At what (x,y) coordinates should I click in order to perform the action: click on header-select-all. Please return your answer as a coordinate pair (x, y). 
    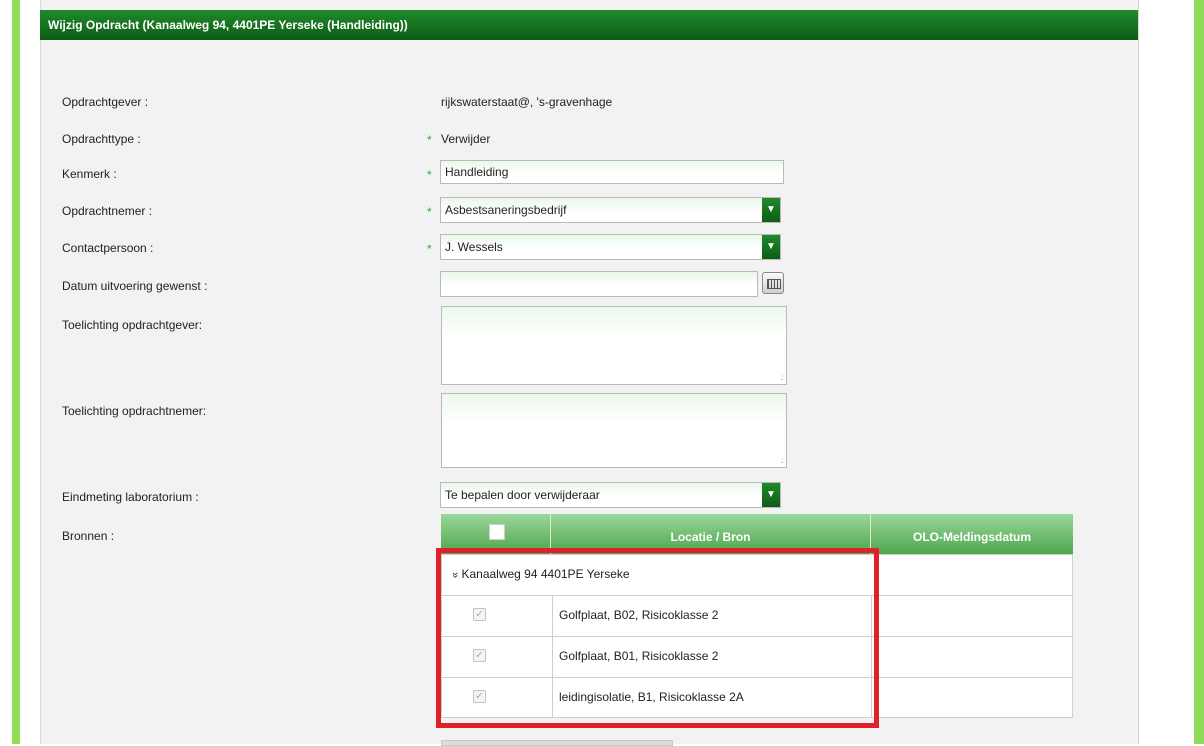
    Looking at the image, I should click on (496, 534).